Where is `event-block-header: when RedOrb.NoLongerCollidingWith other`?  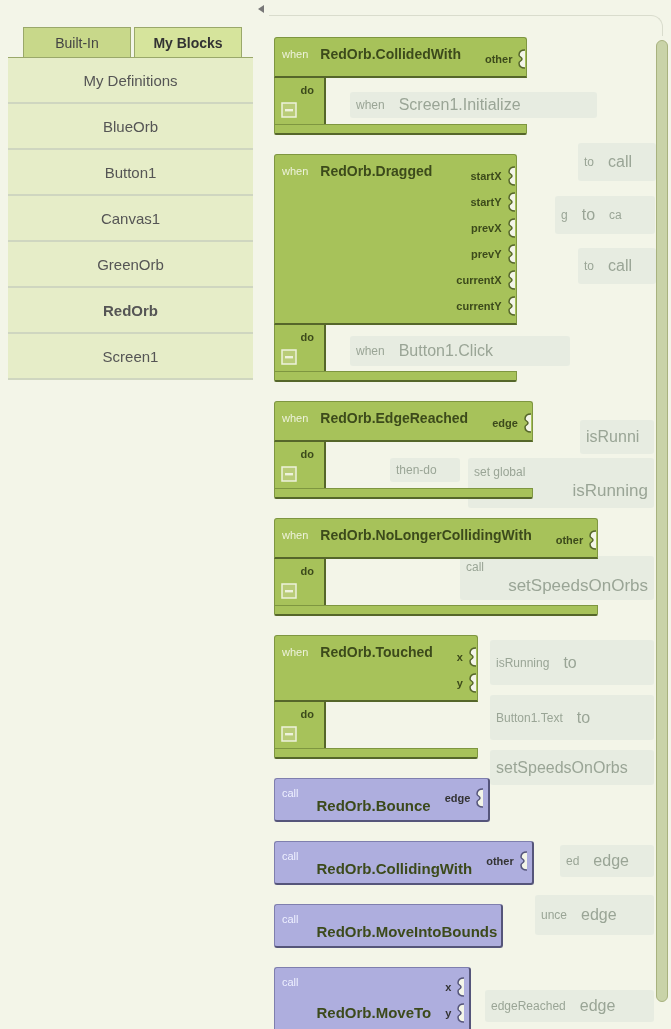
event-block-header: when RedOrb.NoLongerCollidingWith other is located at coordinates (436, 538).